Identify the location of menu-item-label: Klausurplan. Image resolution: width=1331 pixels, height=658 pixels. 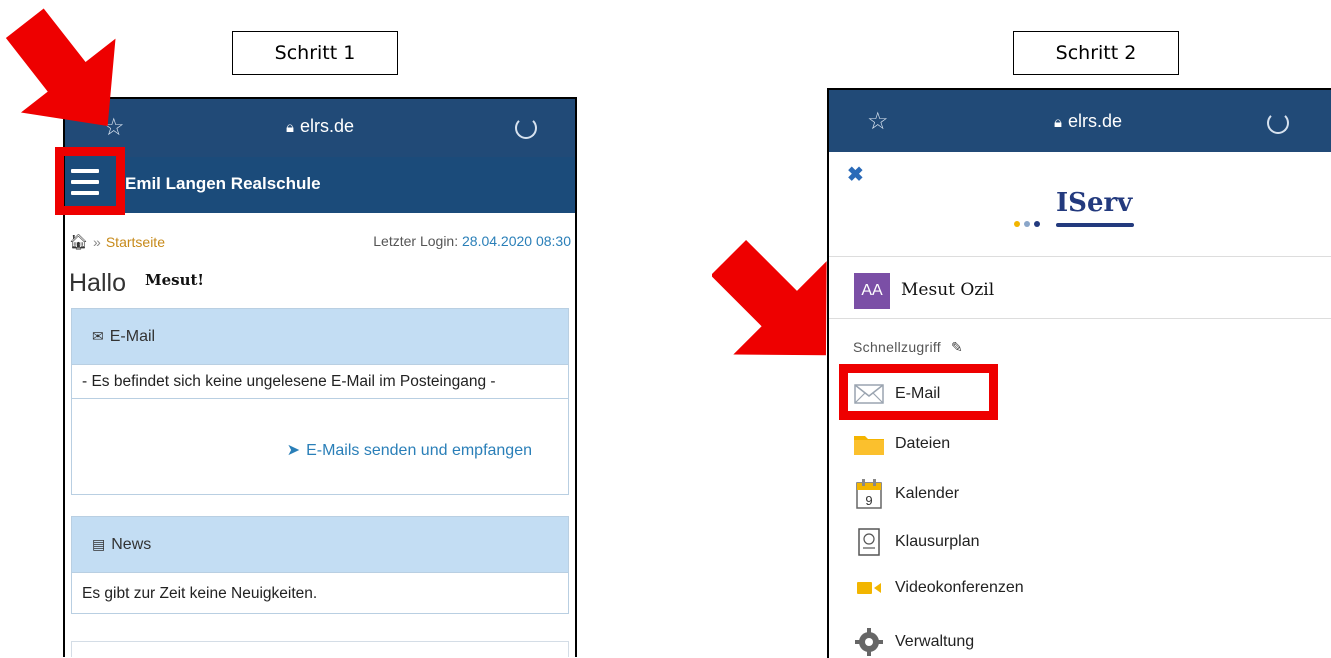
(937, 541).